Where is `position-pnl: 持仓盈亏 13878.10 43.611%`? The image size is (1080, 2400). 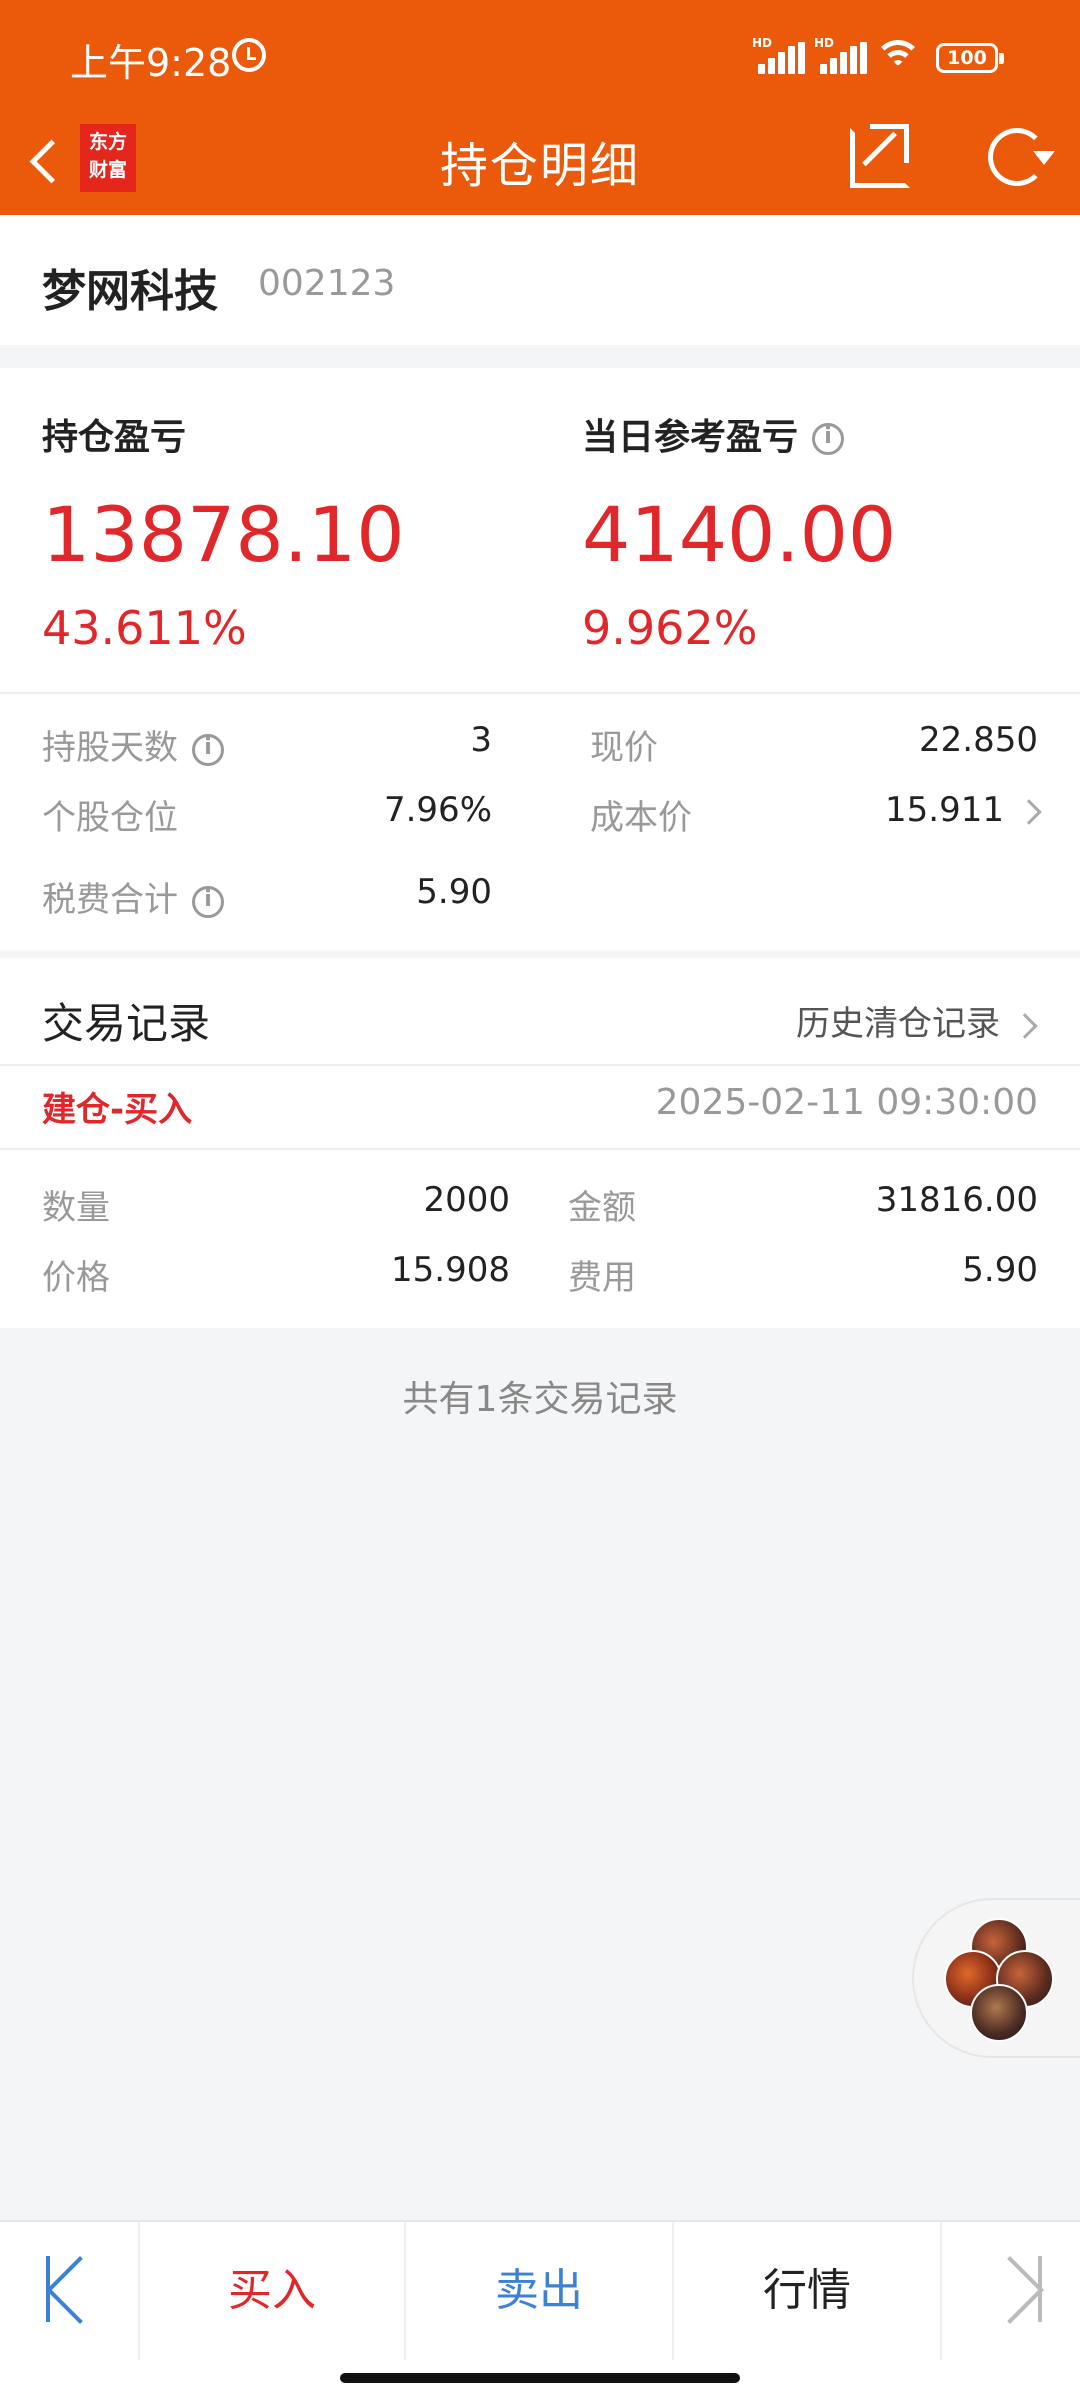 position-pnl: 持仓盈亏 13878.10 43.611% is located at coordinates (223, 531).